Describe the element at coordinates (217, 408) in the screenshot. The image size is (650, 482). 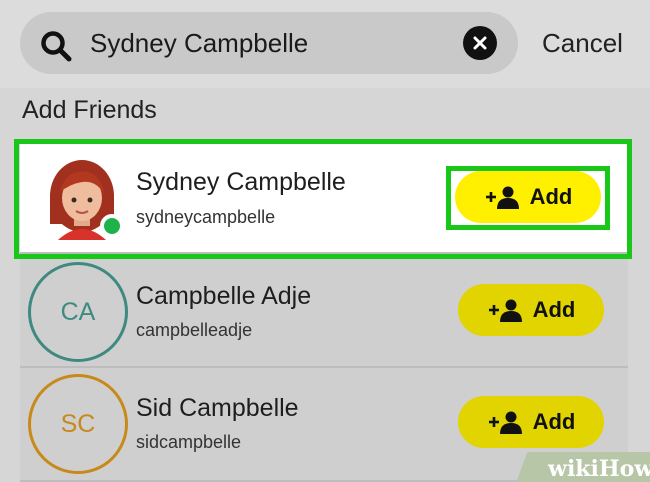
I see `contact-name: Sid Campbelle` at that location.